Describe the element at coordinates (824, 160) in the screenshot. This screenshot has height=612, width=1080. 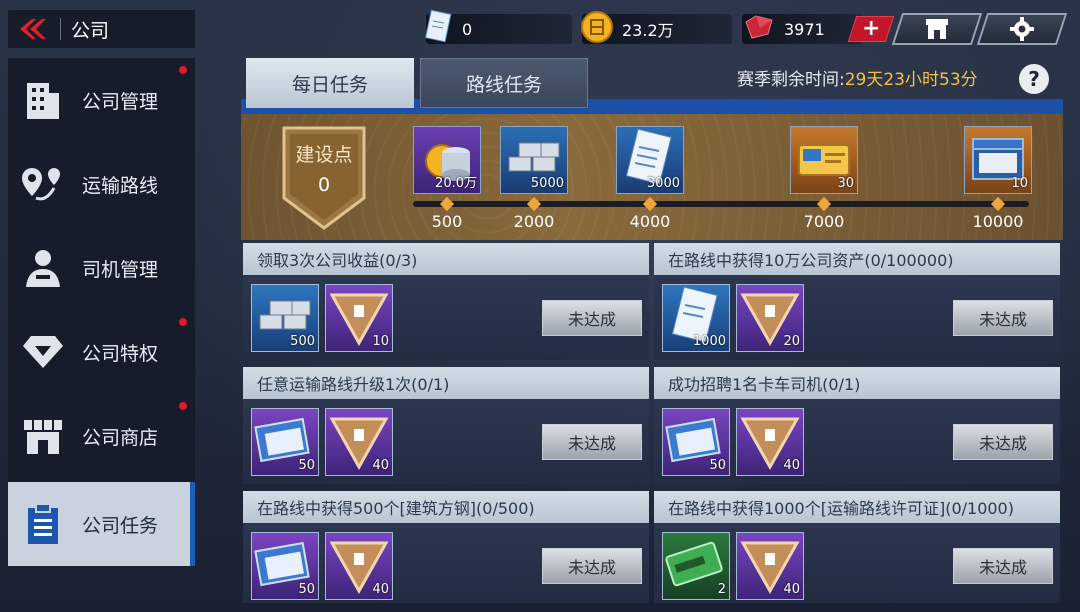
I see `milestone-reward: 30` at that location.